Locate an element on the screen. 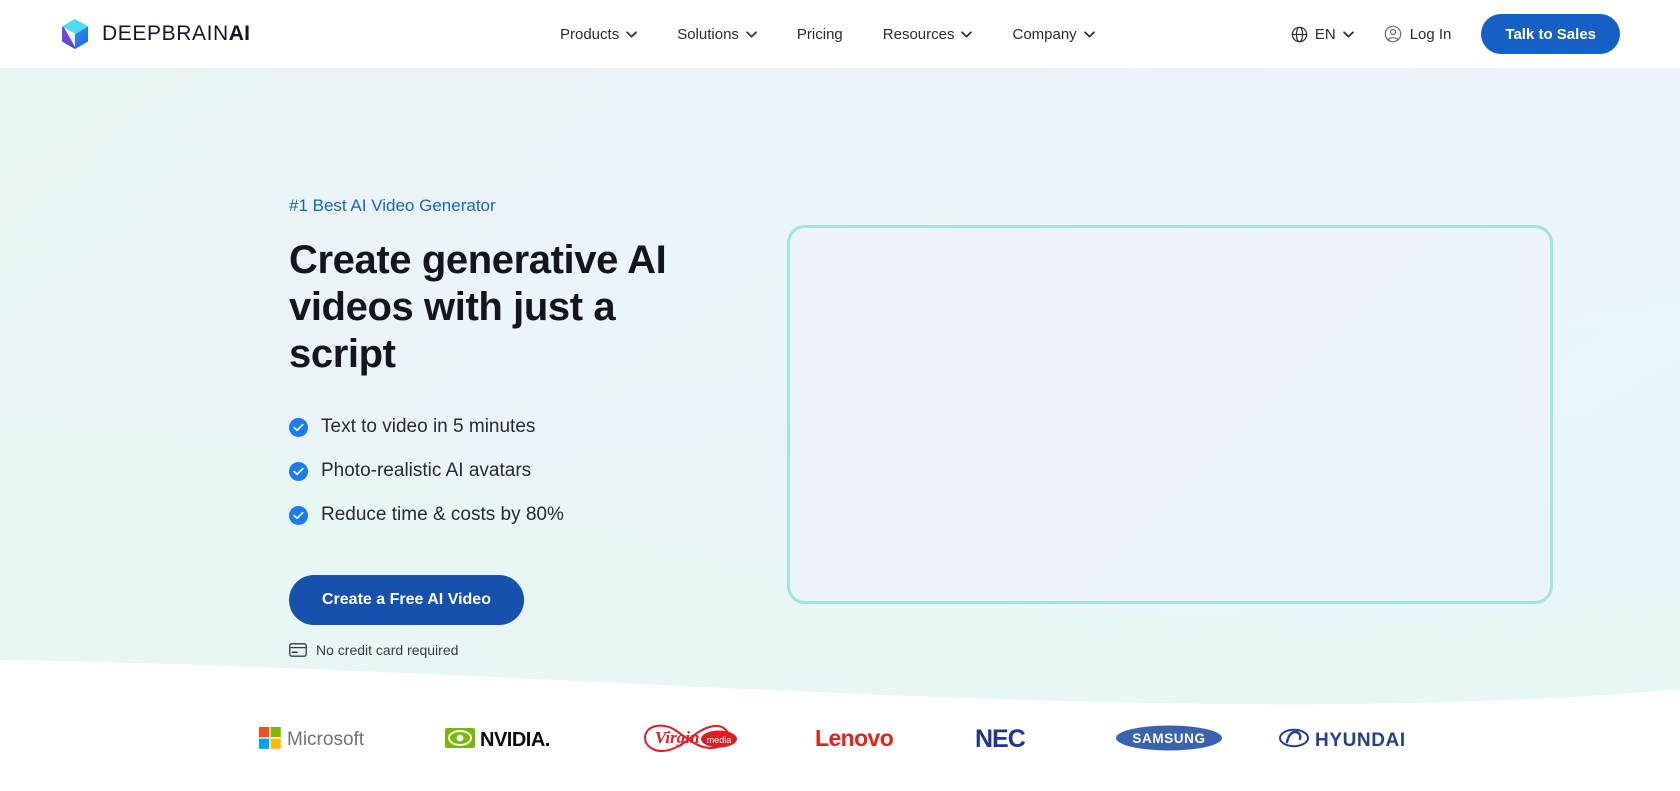 The width and height of the screenshot is (1680, 791). login-button: Log In is located at coordinates (1418, 34).